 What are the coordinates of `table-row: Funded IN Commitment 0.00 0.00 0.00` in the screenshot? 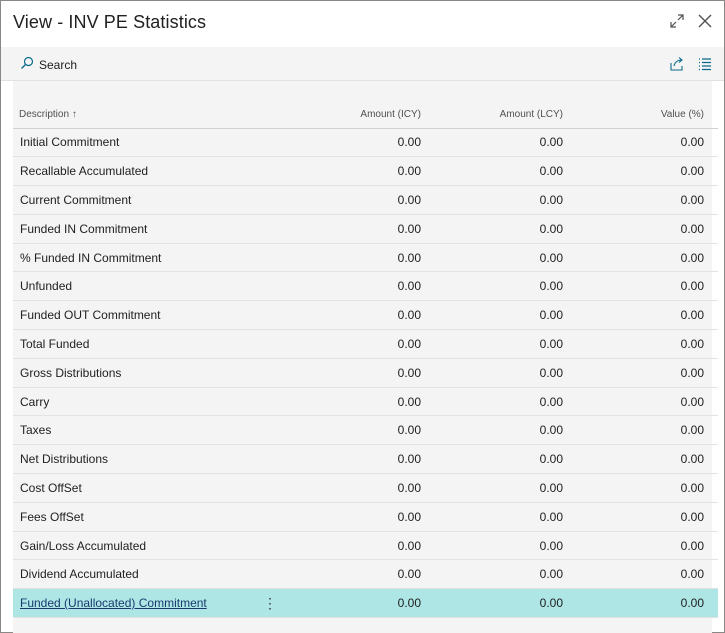 It's located at (365, 229).